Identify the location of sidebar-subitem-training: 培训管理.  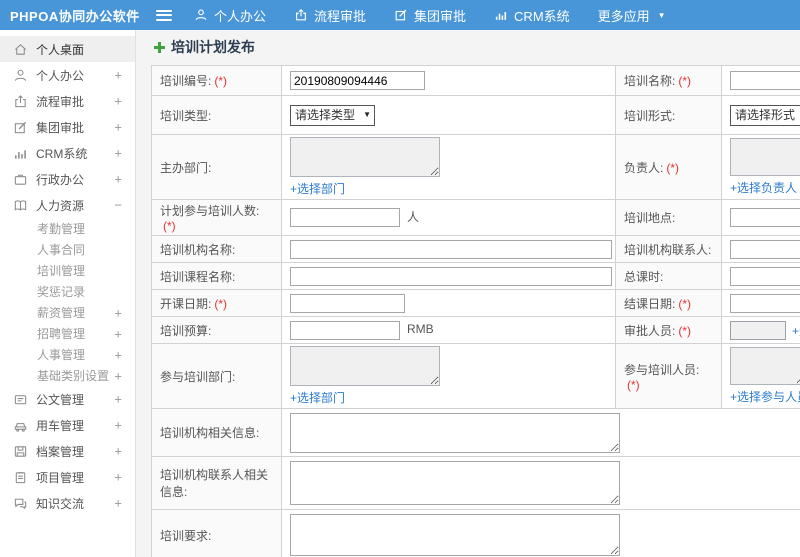
(67, 270).